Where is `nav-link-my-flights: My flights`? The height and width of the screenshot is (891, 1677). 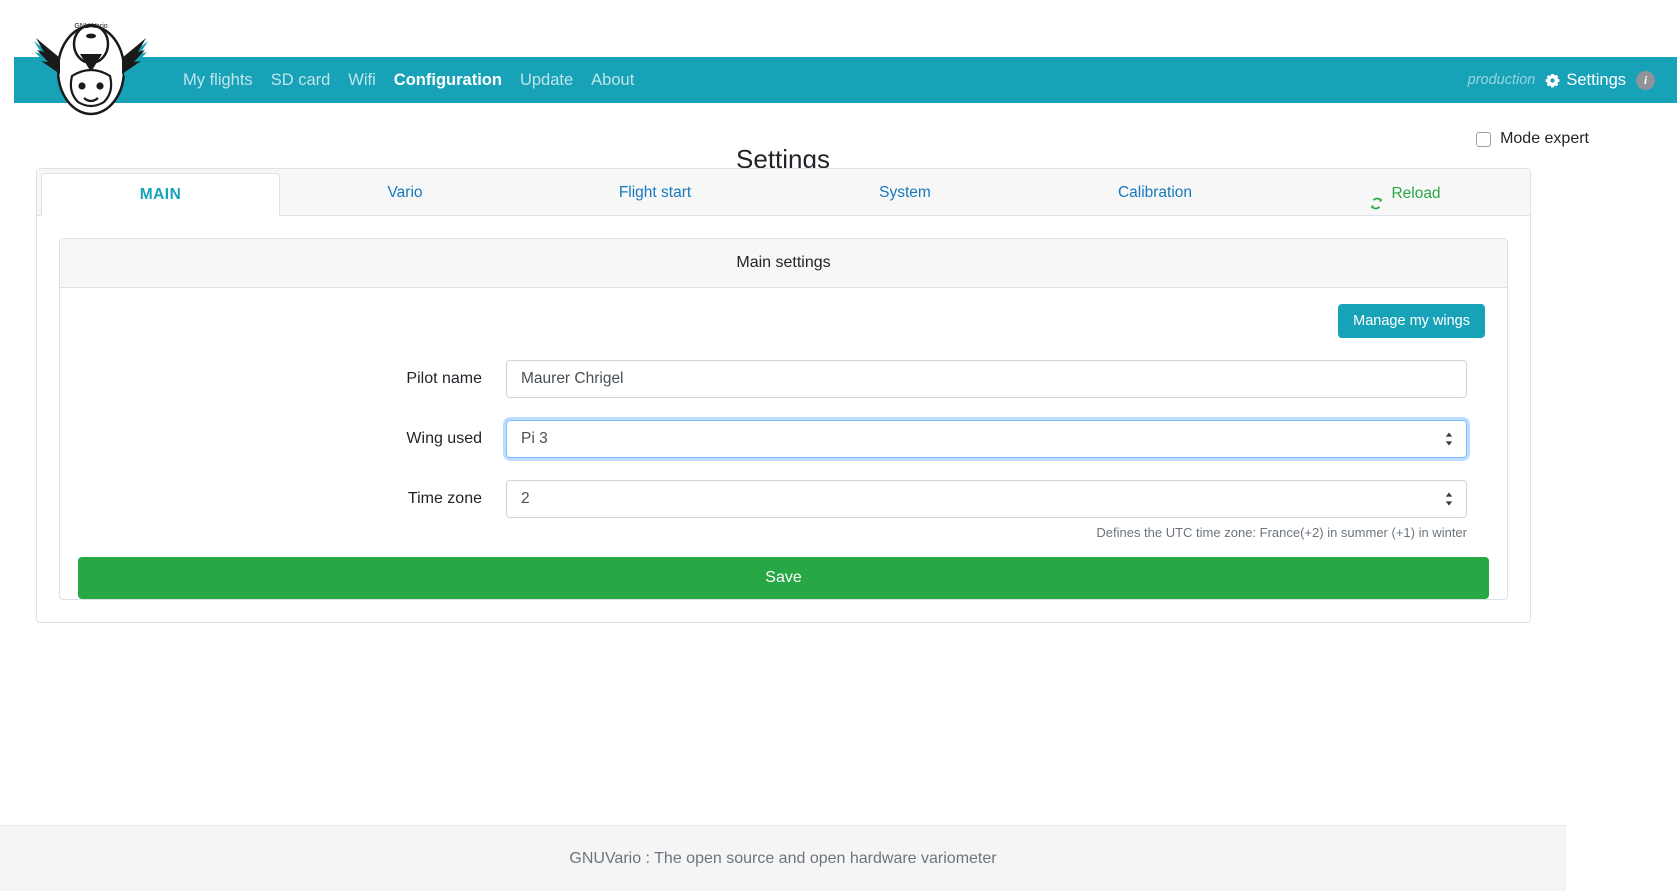 nav-link-my-flights: My flights is located at coordinates (218, 80).